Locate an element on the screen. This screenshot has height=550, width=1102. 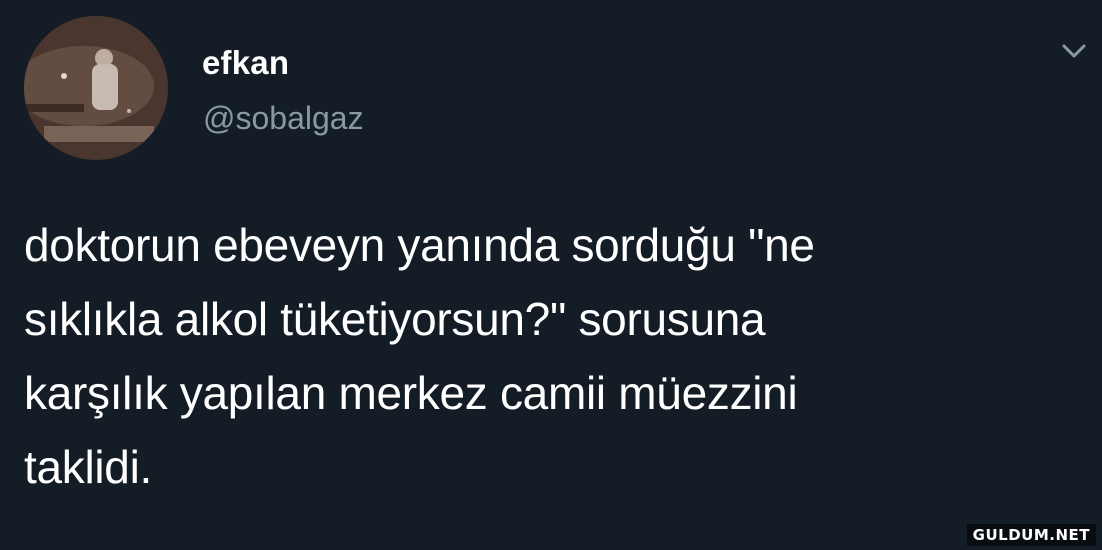
avatar is located at coordinates (96, 88).